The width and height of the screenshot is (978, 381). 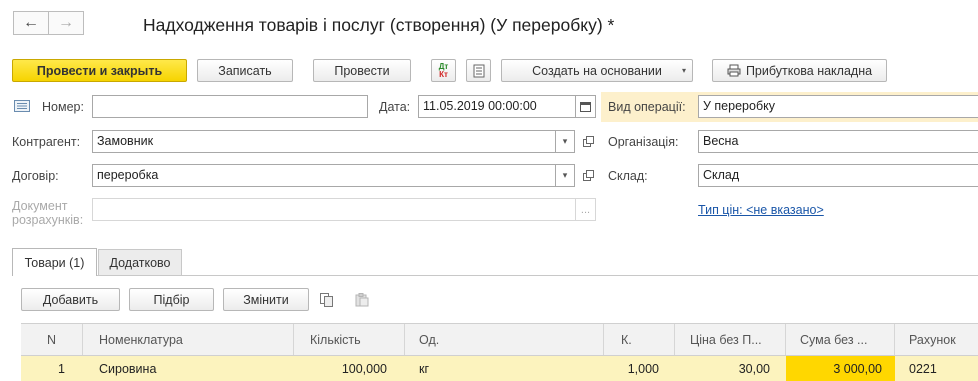 I want to click on column-header-n: N, so click(x=52, y=339).